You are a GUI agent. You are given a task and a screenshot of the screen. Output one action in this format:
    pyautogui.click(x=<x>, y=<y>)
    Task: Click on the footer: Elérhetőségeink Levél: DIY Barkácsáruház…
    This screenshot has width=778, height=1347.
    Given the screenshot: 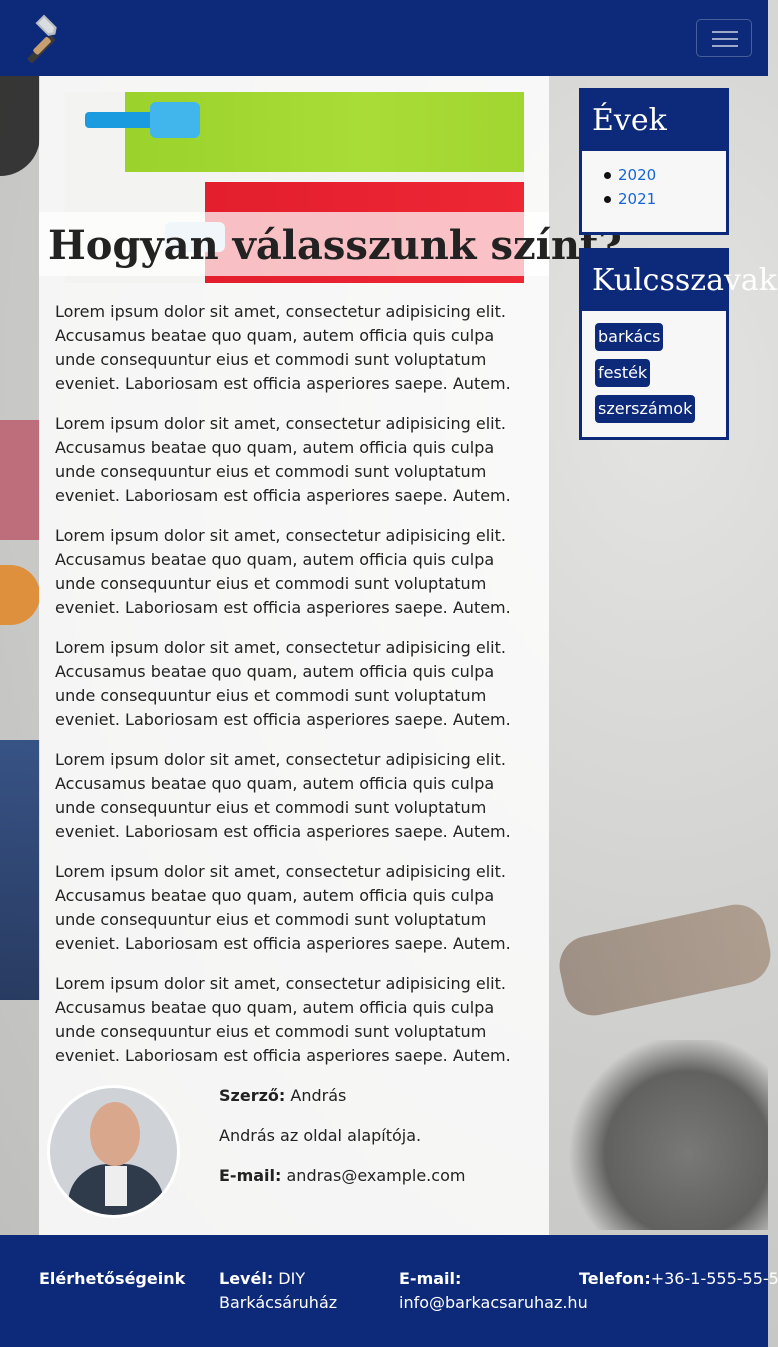 What is the action you would take?
    pyautogui.click(x=389, y=1291)
    